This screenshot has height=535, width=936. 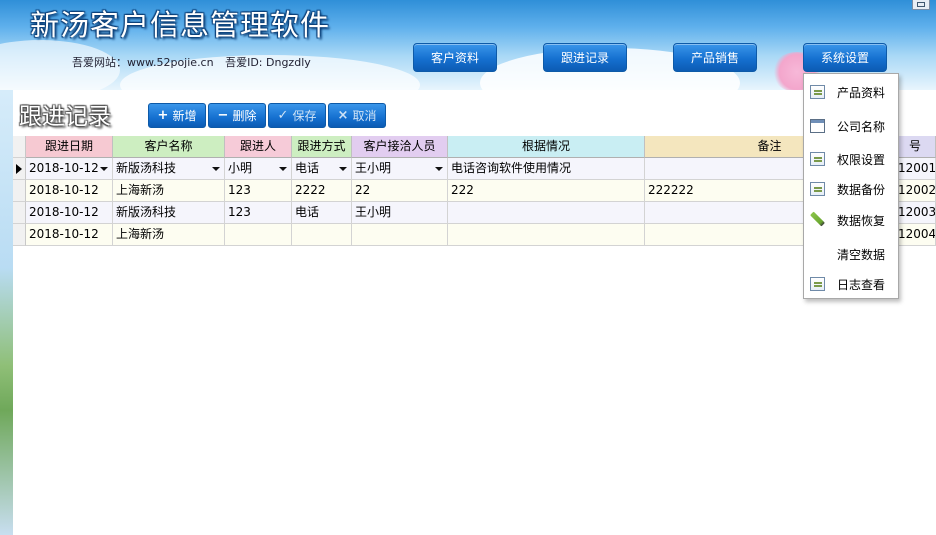 I want to click on menu-item-company-name: 公司名称, so click(x=851, y=126).